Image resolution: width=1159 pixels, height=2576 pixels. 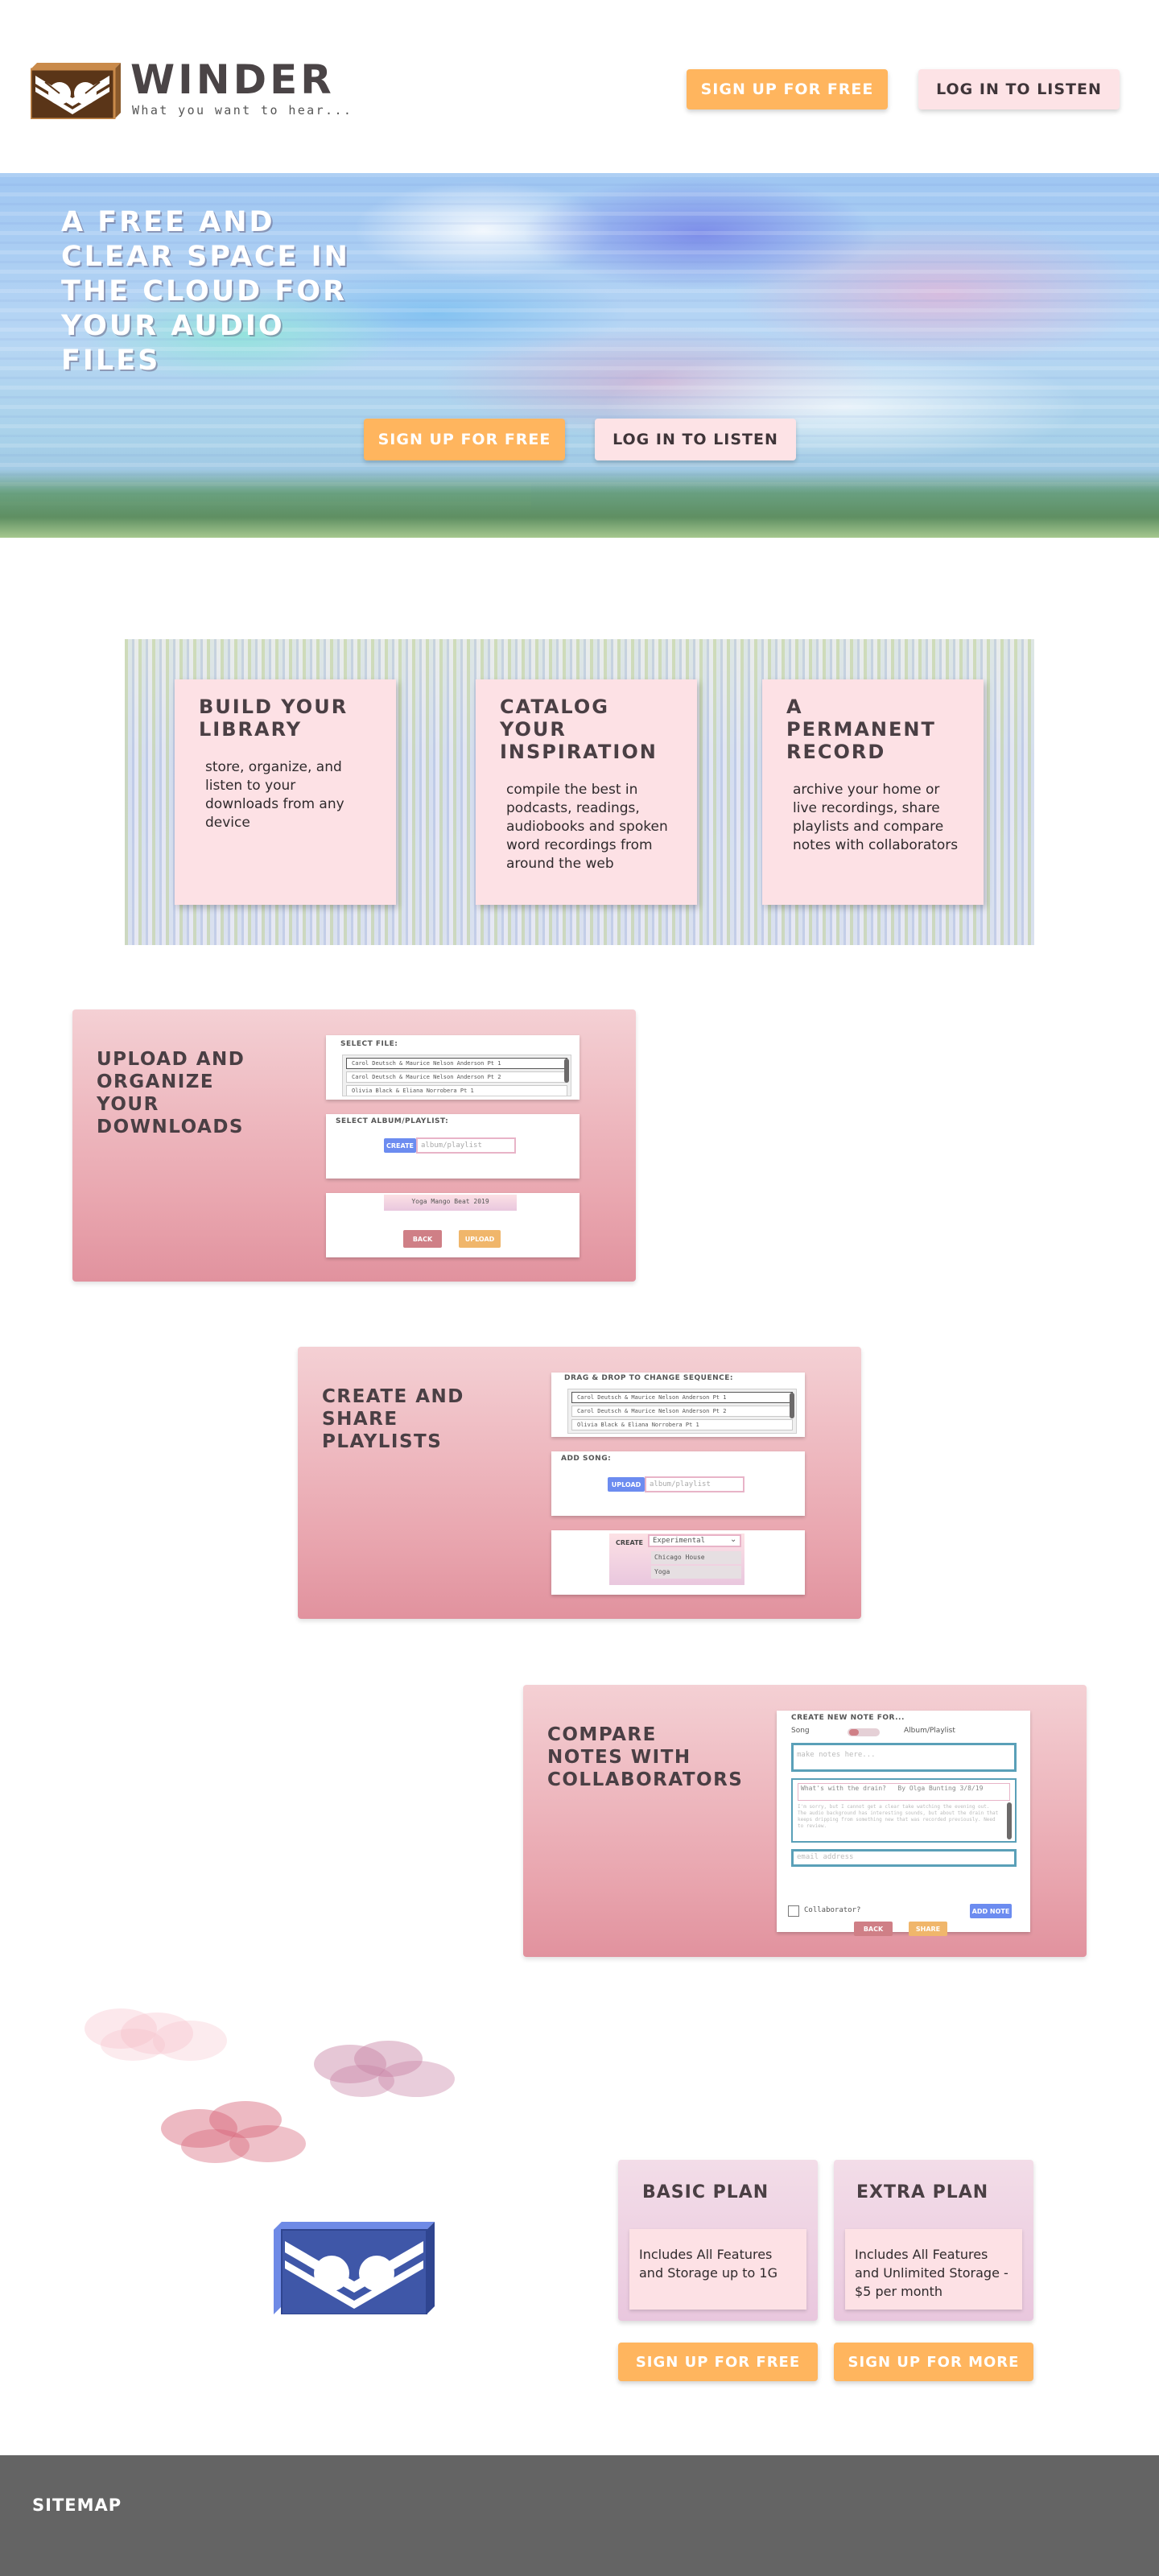 What do you see at coordinates (940, 1788) in the screenshot?
I see `note-author: By Olga Bunting 3/8/19` at bounding box center [940, 1788].